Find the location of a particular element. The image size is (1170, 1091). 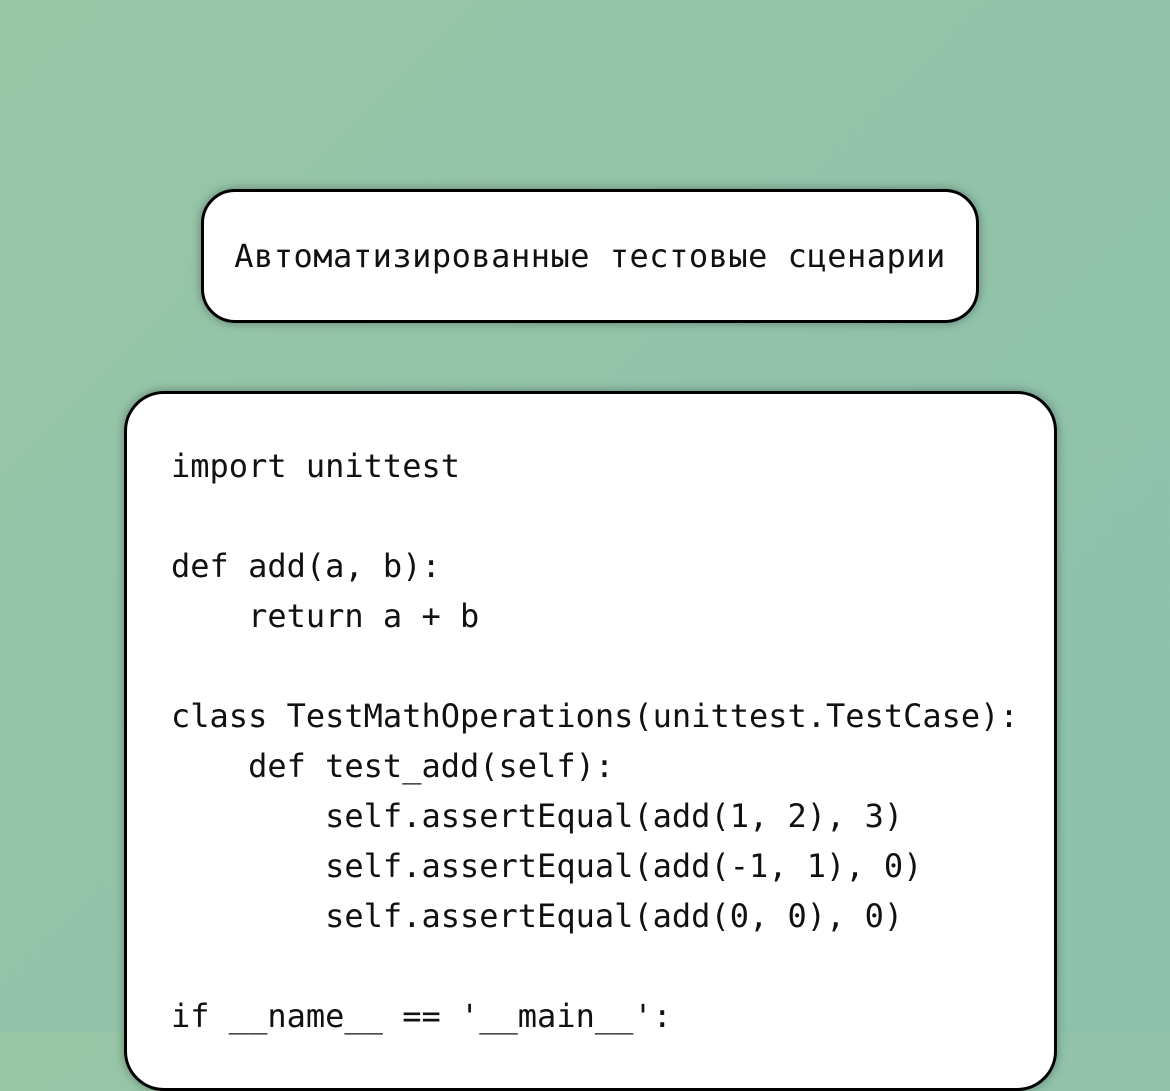

code-line: return a + b is located at coordinates (325, 616).